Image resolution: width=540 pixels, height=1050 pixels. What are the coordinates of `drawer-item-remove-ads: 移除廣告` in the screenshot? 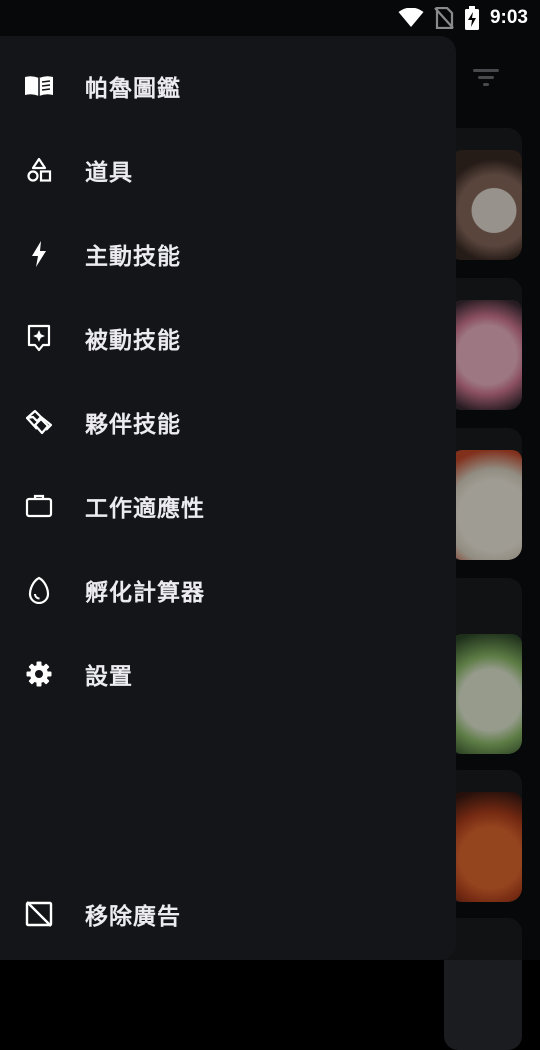 It's located at (228, 914).